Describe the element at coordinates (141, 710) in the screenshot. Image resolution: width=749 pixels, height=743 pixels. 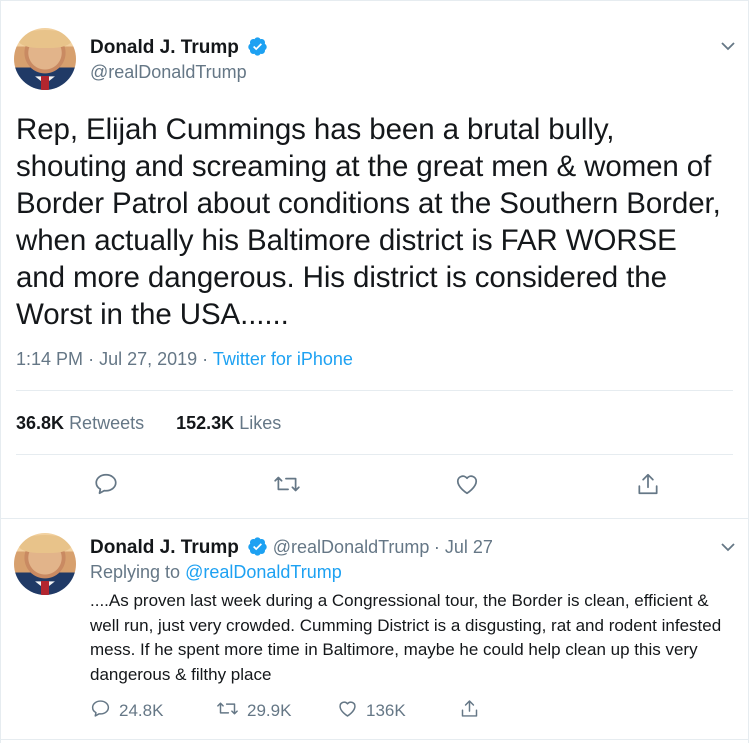
I see `reply-count: 24.8K` at that location.